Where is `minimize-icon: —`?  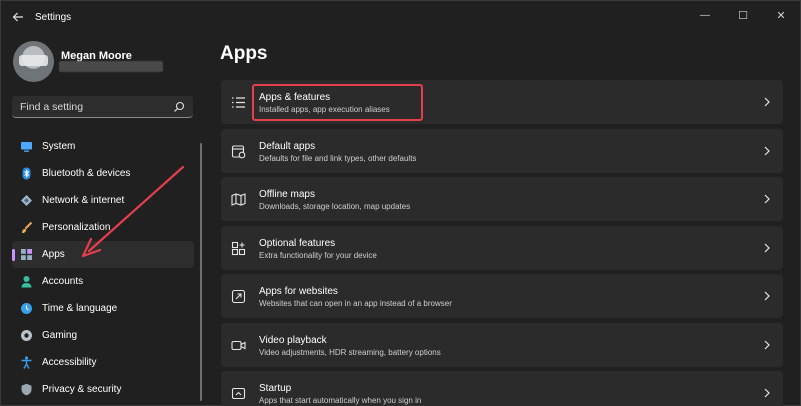
minimize-icon: — is located at coordinates (705, 15).